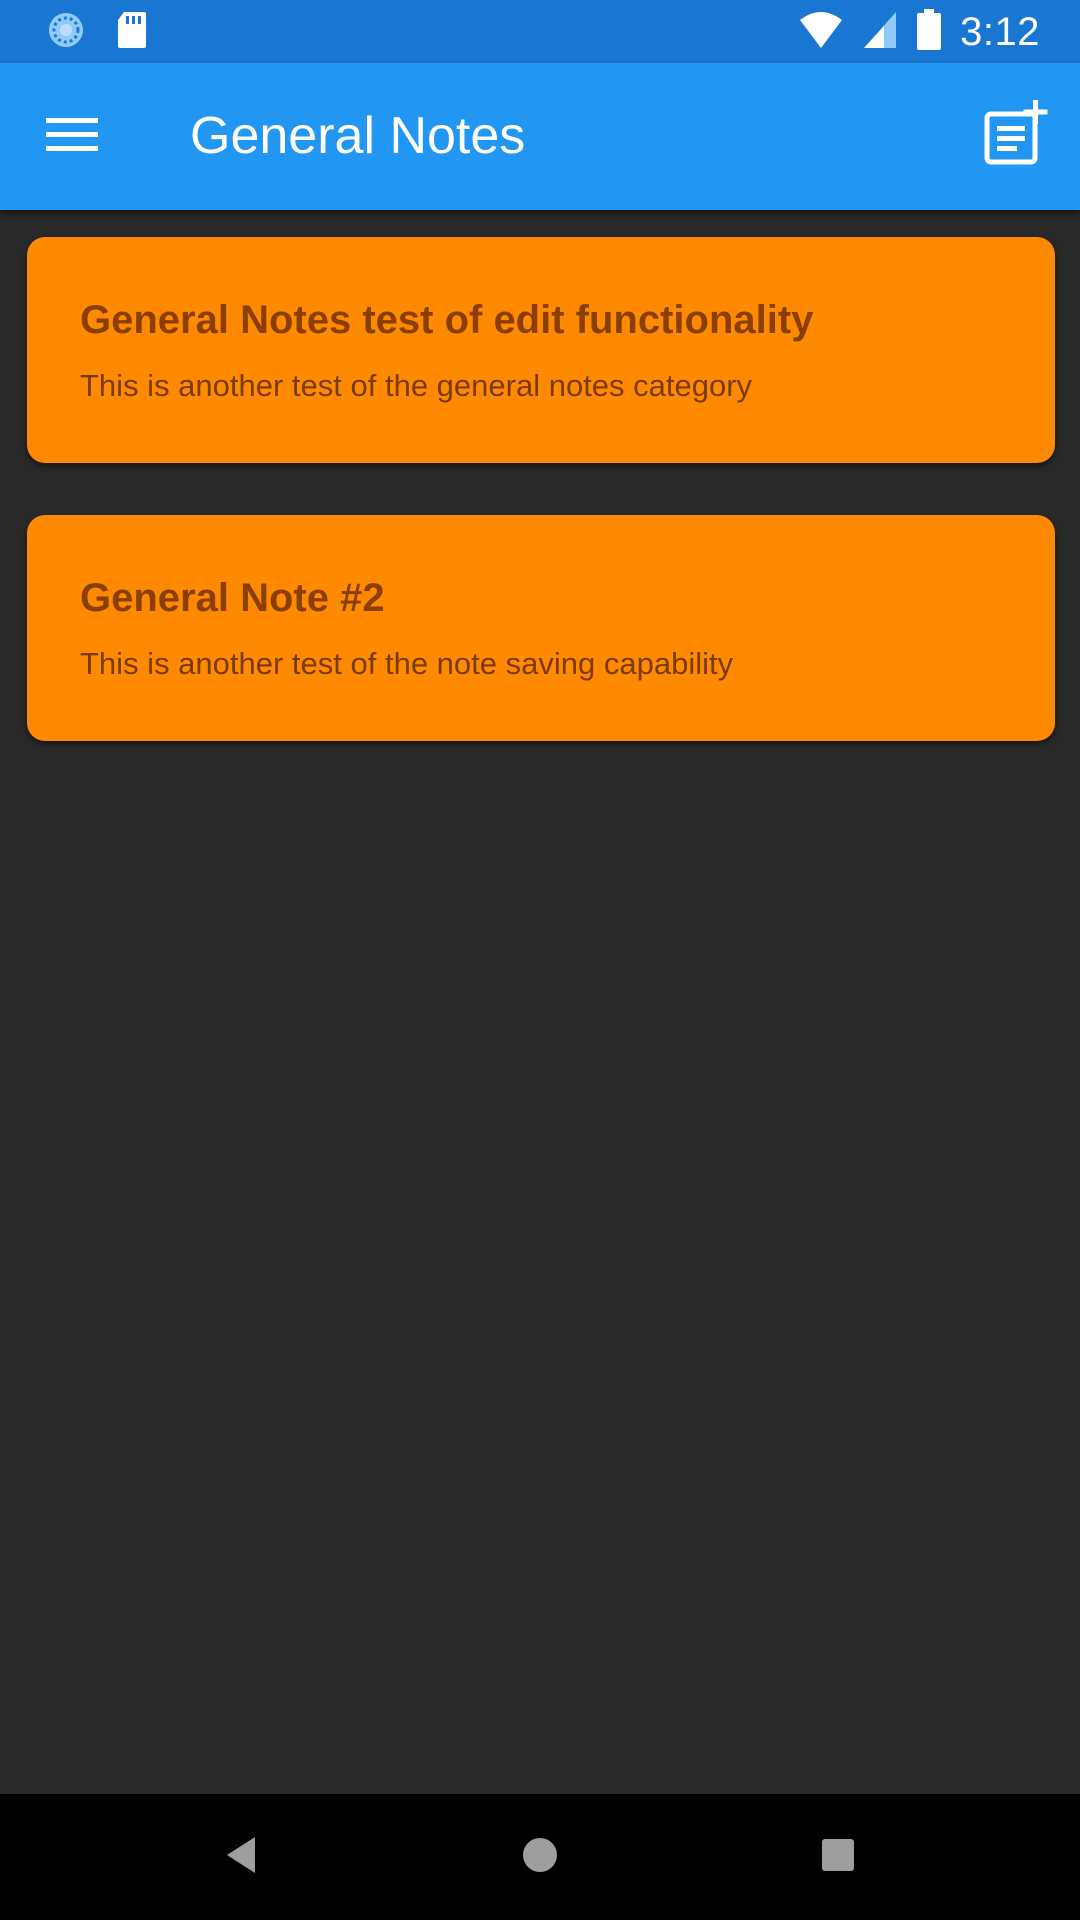  What do you see at coordinates (66, 32) in the screenshot?
I see `sync-icon` at bounding box center [66, 32].